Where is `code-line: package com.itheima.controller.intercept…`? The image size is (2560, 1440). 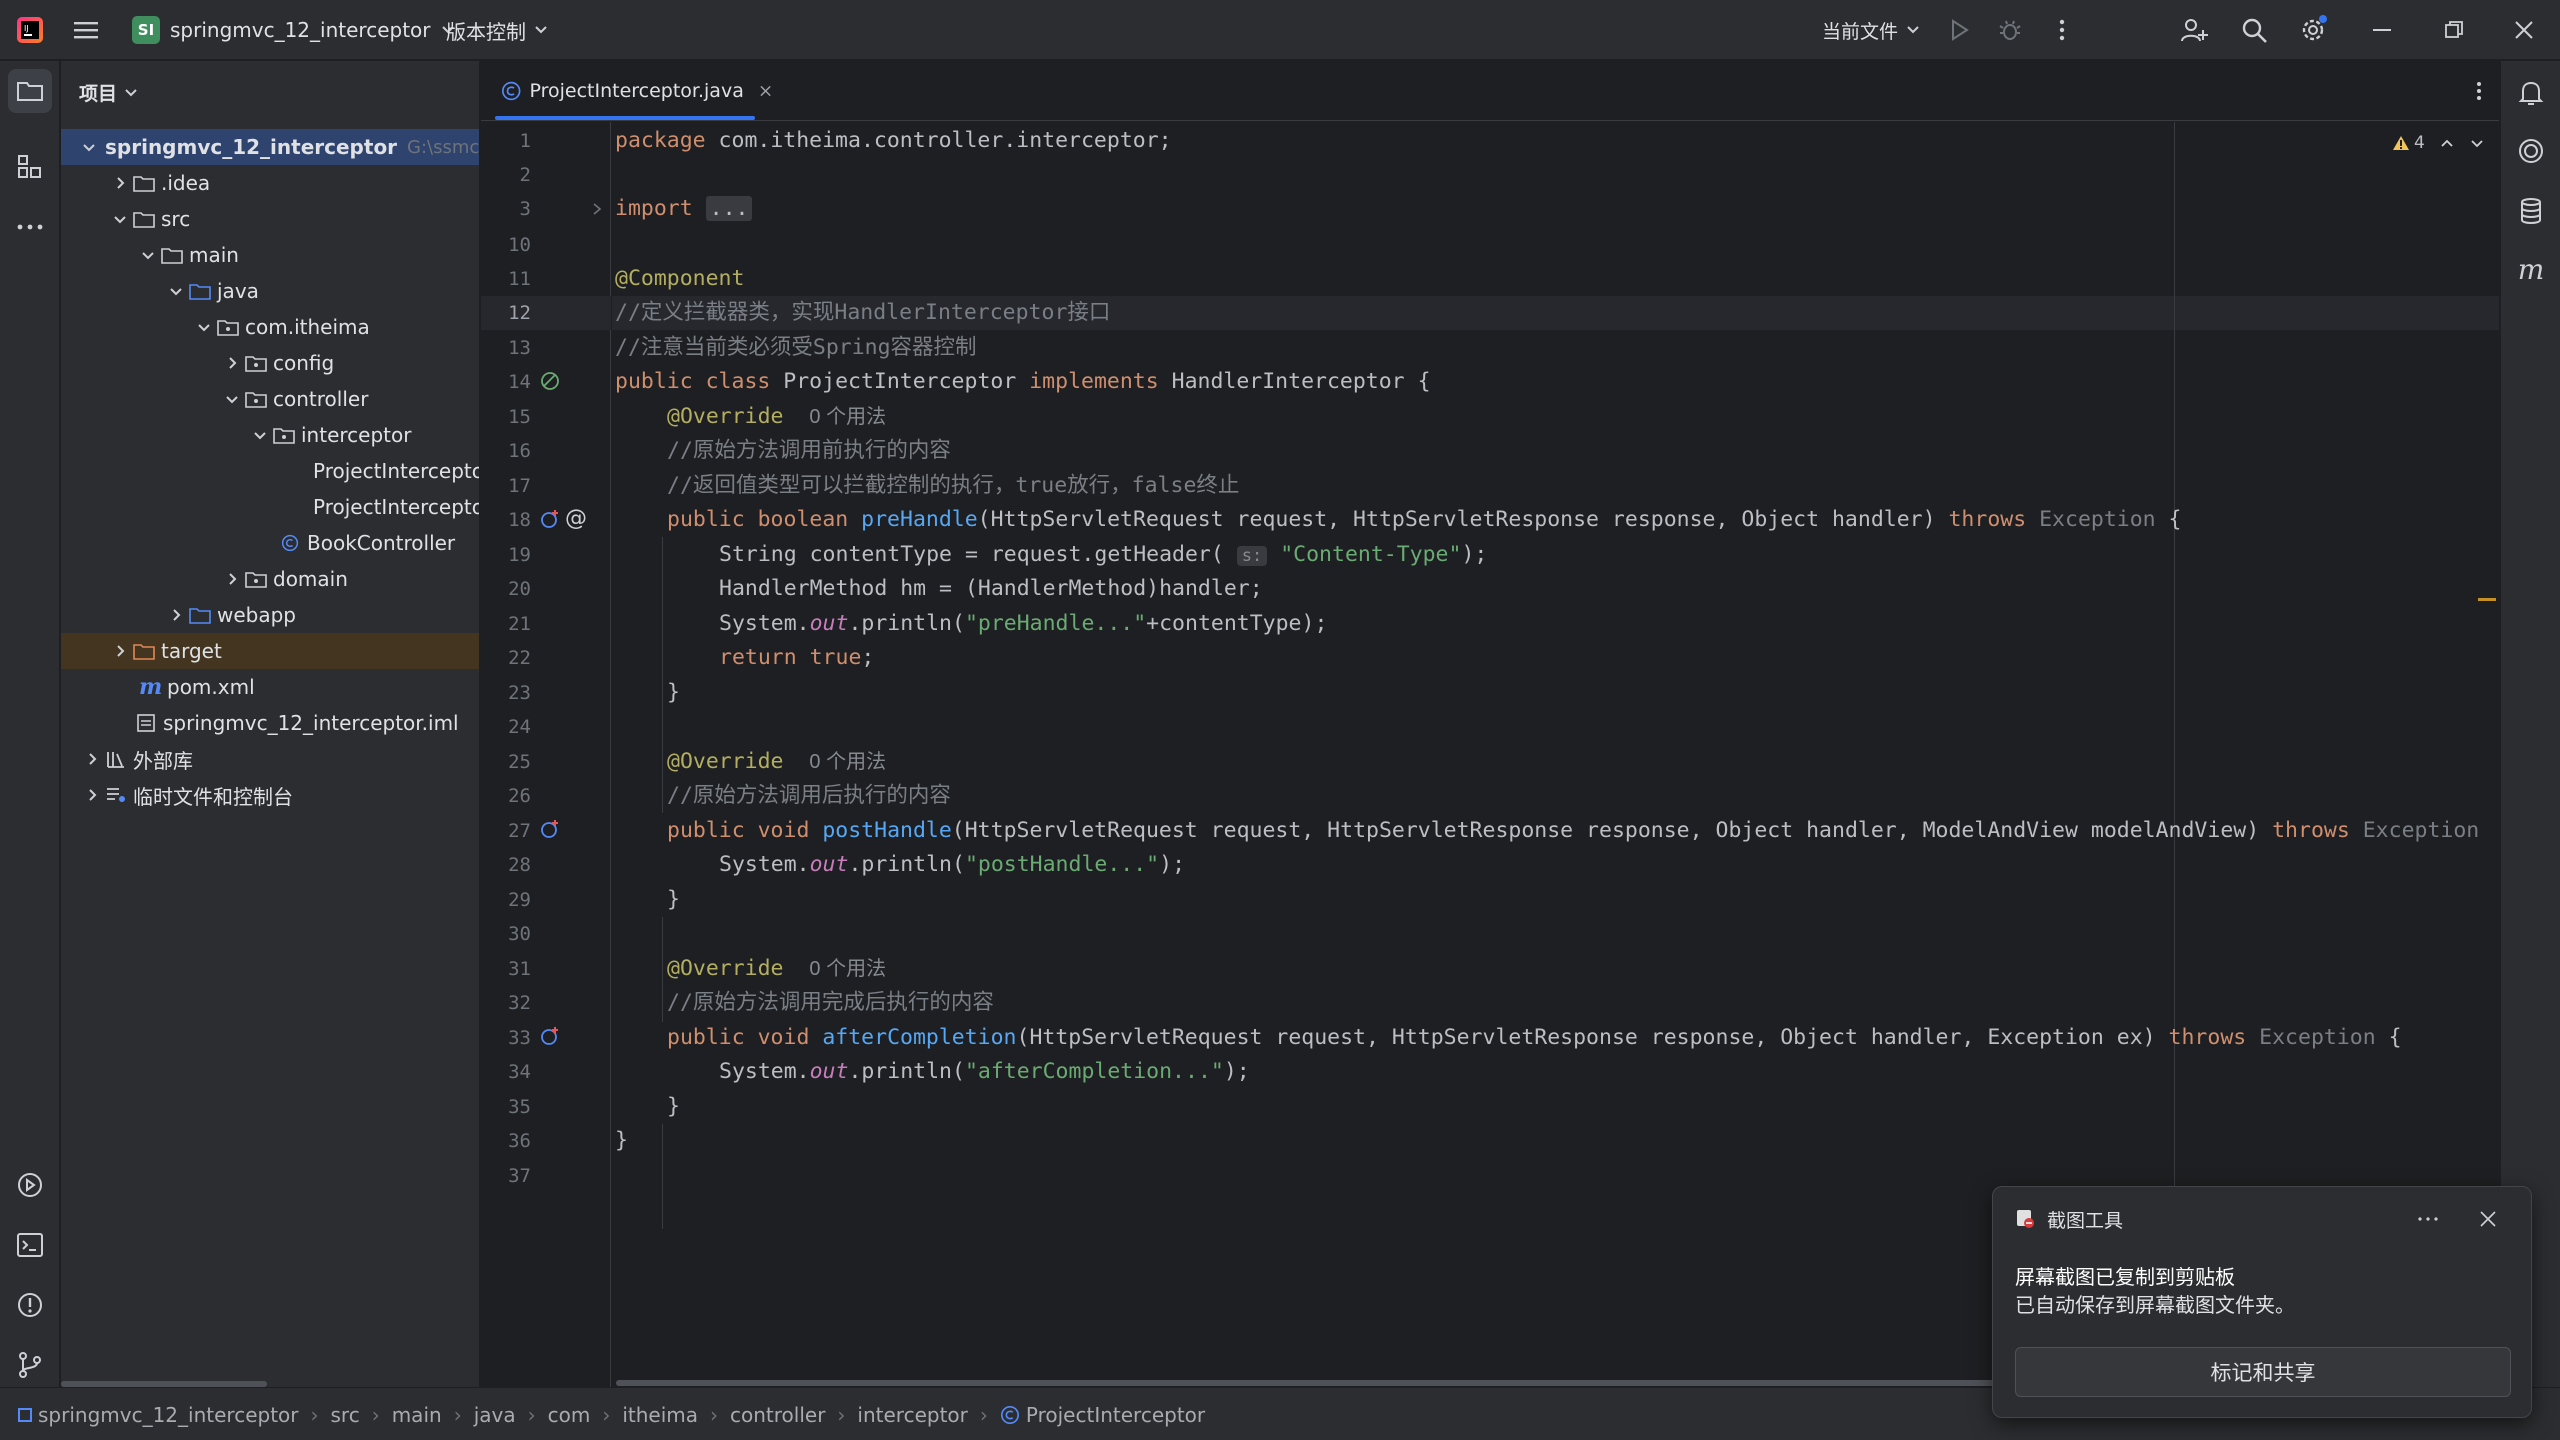 code-line: package com.itheima.controller.intercept… is located at coordinates (893, 141).